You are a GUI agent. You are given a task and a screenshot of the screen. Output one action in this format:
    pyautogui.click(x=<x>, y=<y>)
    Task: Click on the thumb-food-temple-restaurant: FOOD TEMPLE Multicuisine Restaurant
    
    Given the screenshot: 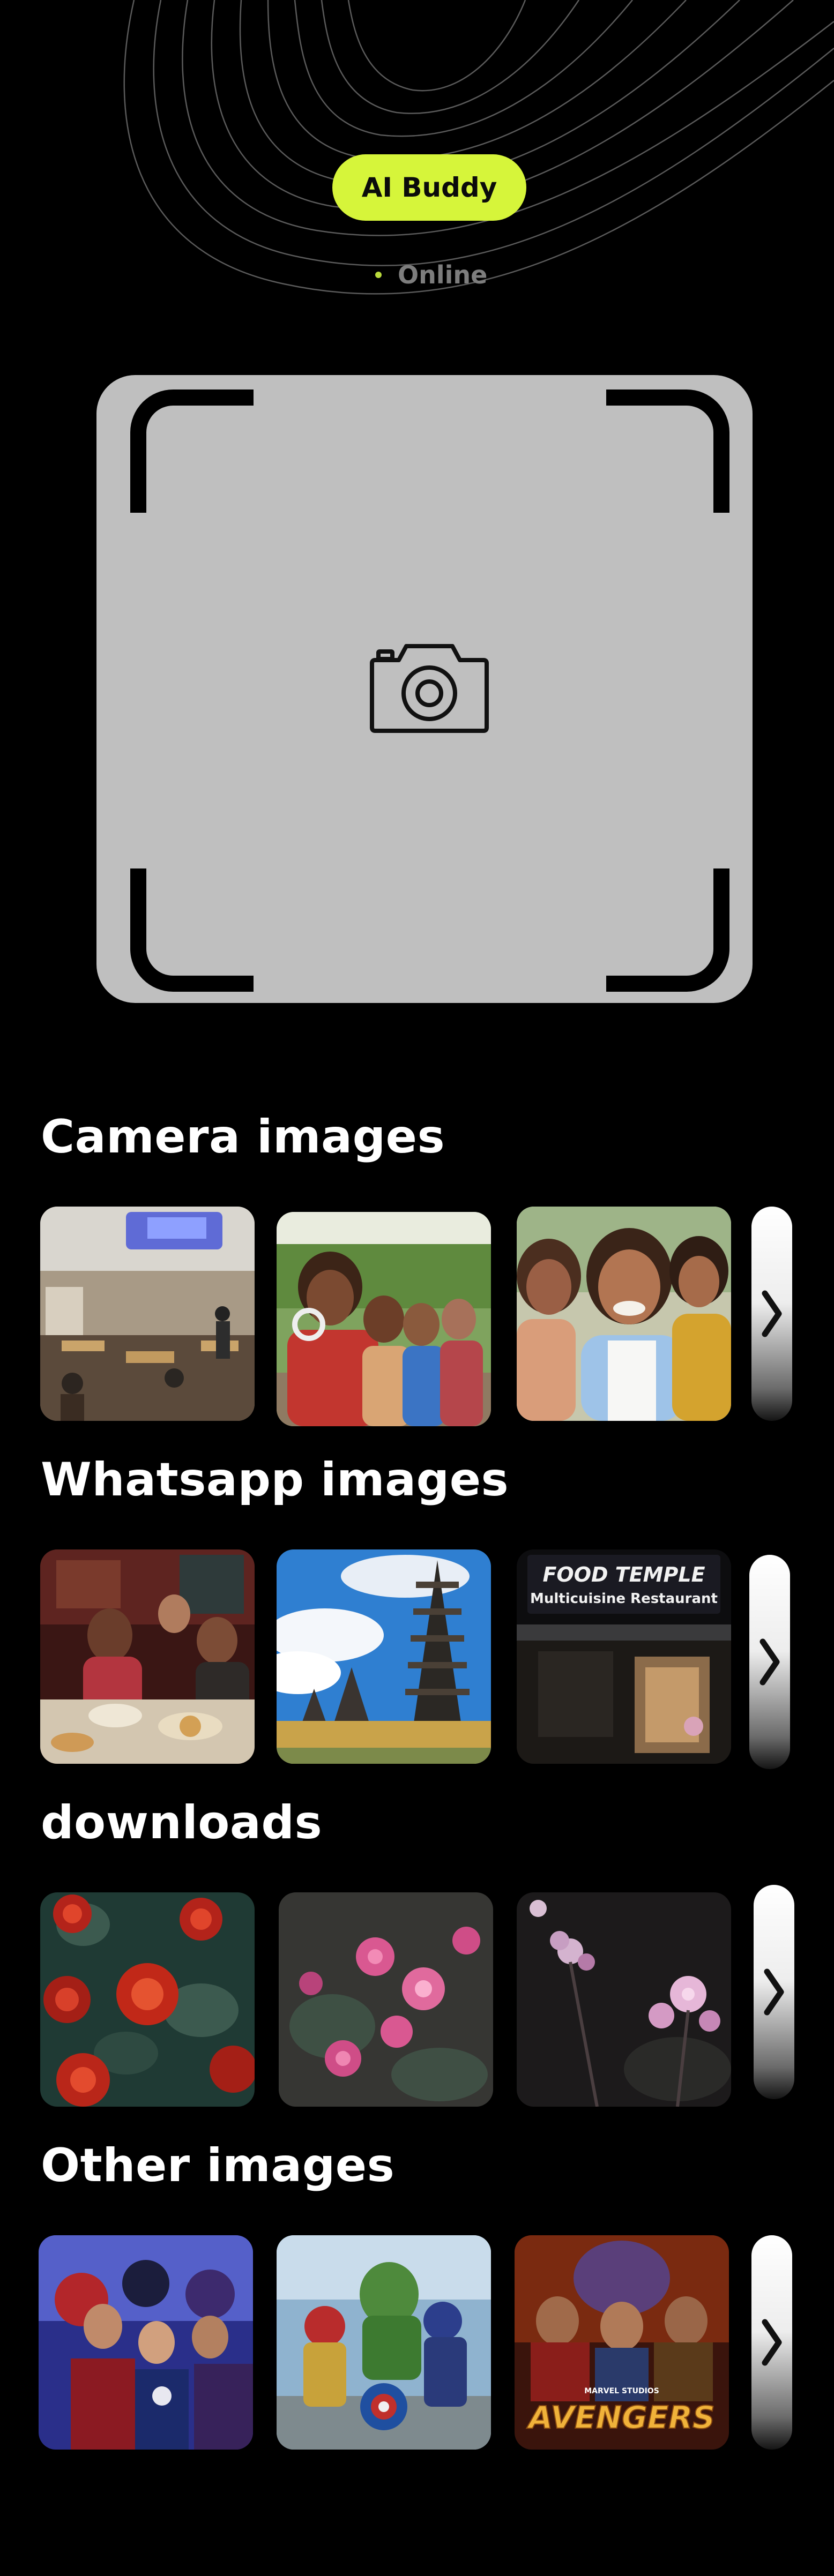 What is the action you would take?
    pyautogui.click(x=624, y=1656)
    